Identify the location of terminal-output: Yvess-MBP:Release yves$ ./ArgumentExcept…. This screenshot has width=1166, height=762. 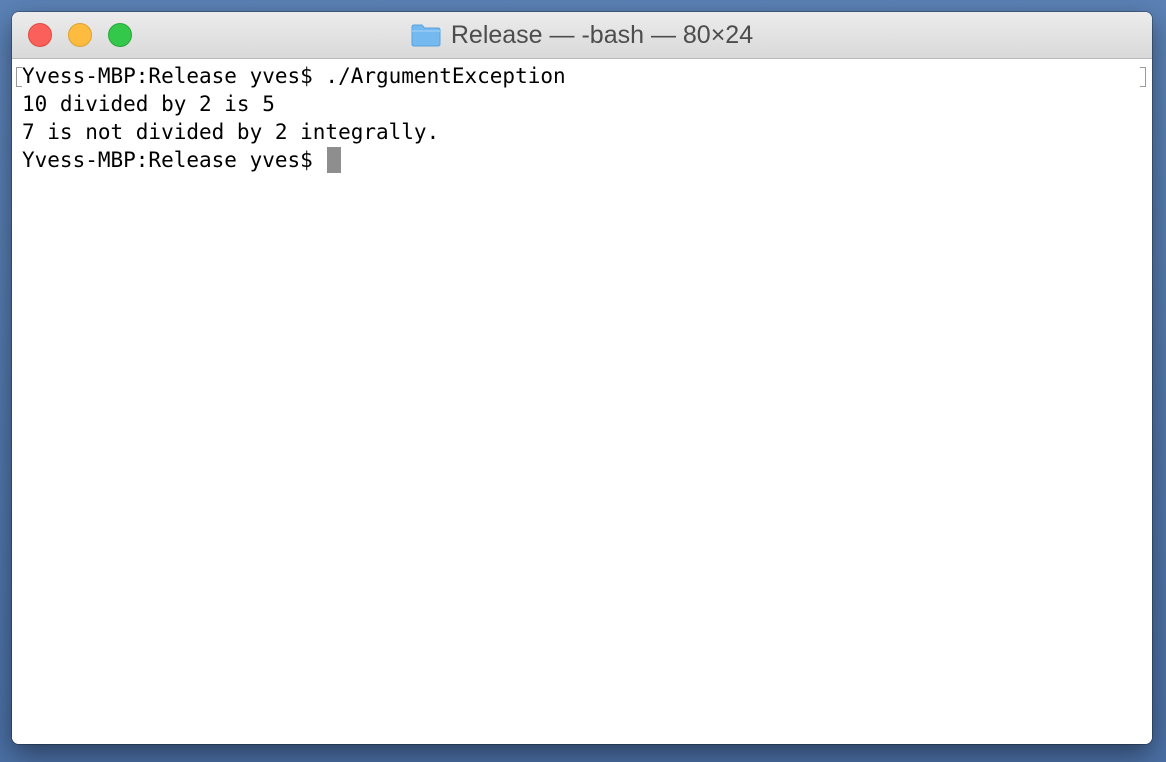
(294, 118).